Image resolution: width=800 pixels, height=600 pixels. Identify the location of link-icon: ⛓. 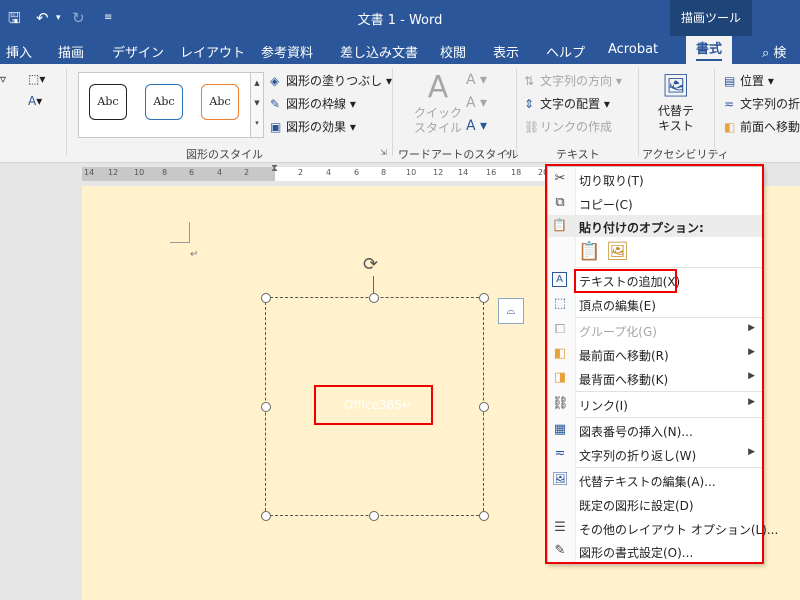
(532, 127).